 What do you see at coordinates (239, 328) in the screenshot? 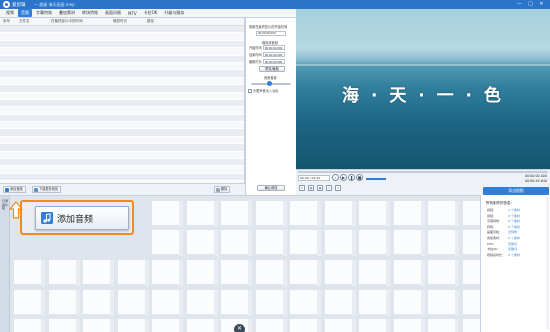
I see `close-icon: ✕` at bounding box center [239, 328].